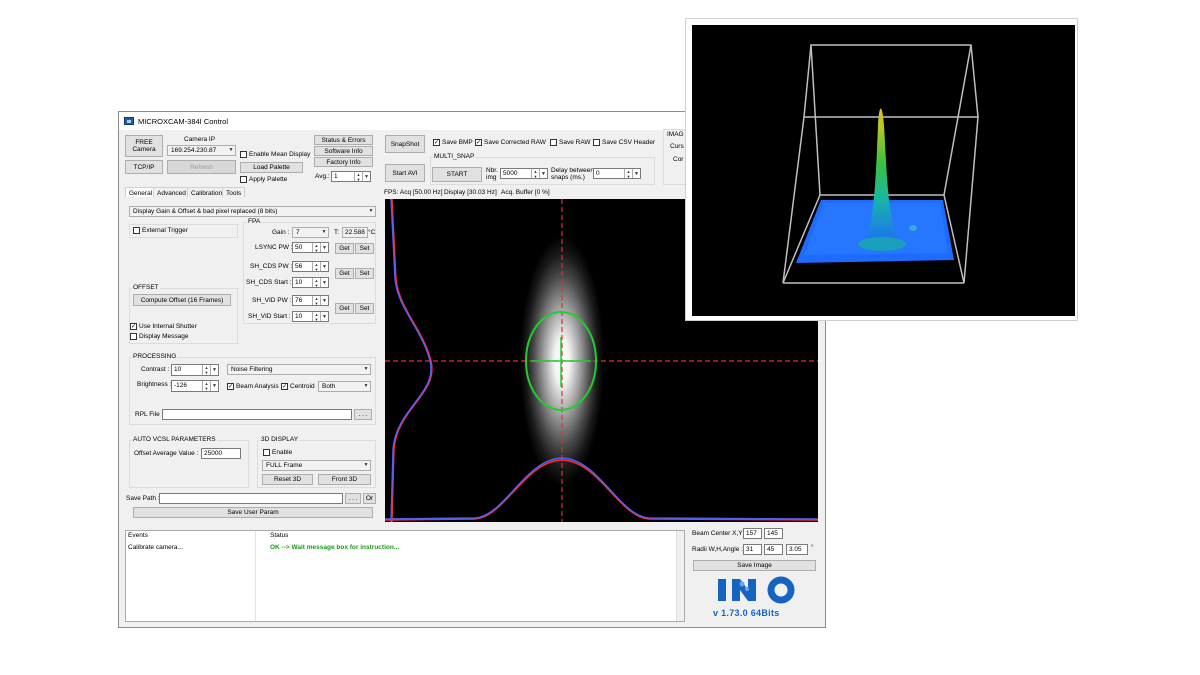  Describe the element at coordinates (344, 386) in the screenshot. I see `centroid-mode-select: Both ▼` at that location.